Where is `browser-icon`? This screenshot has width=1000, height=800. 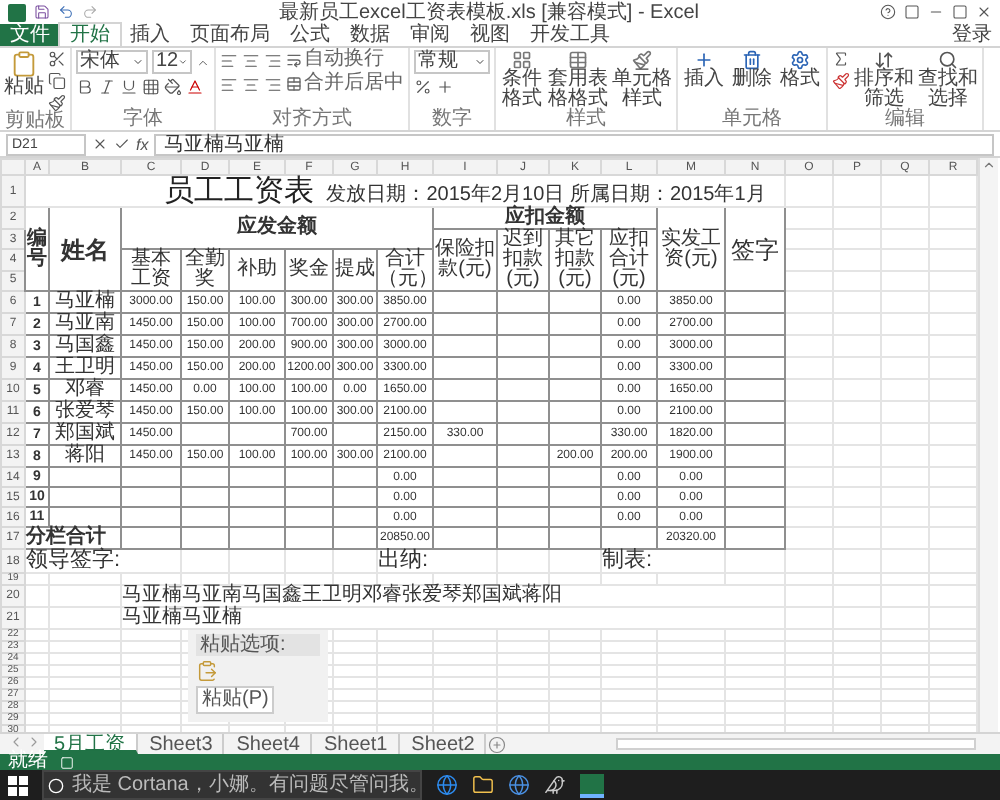 browser-icon is located at coordinates (447, 785).